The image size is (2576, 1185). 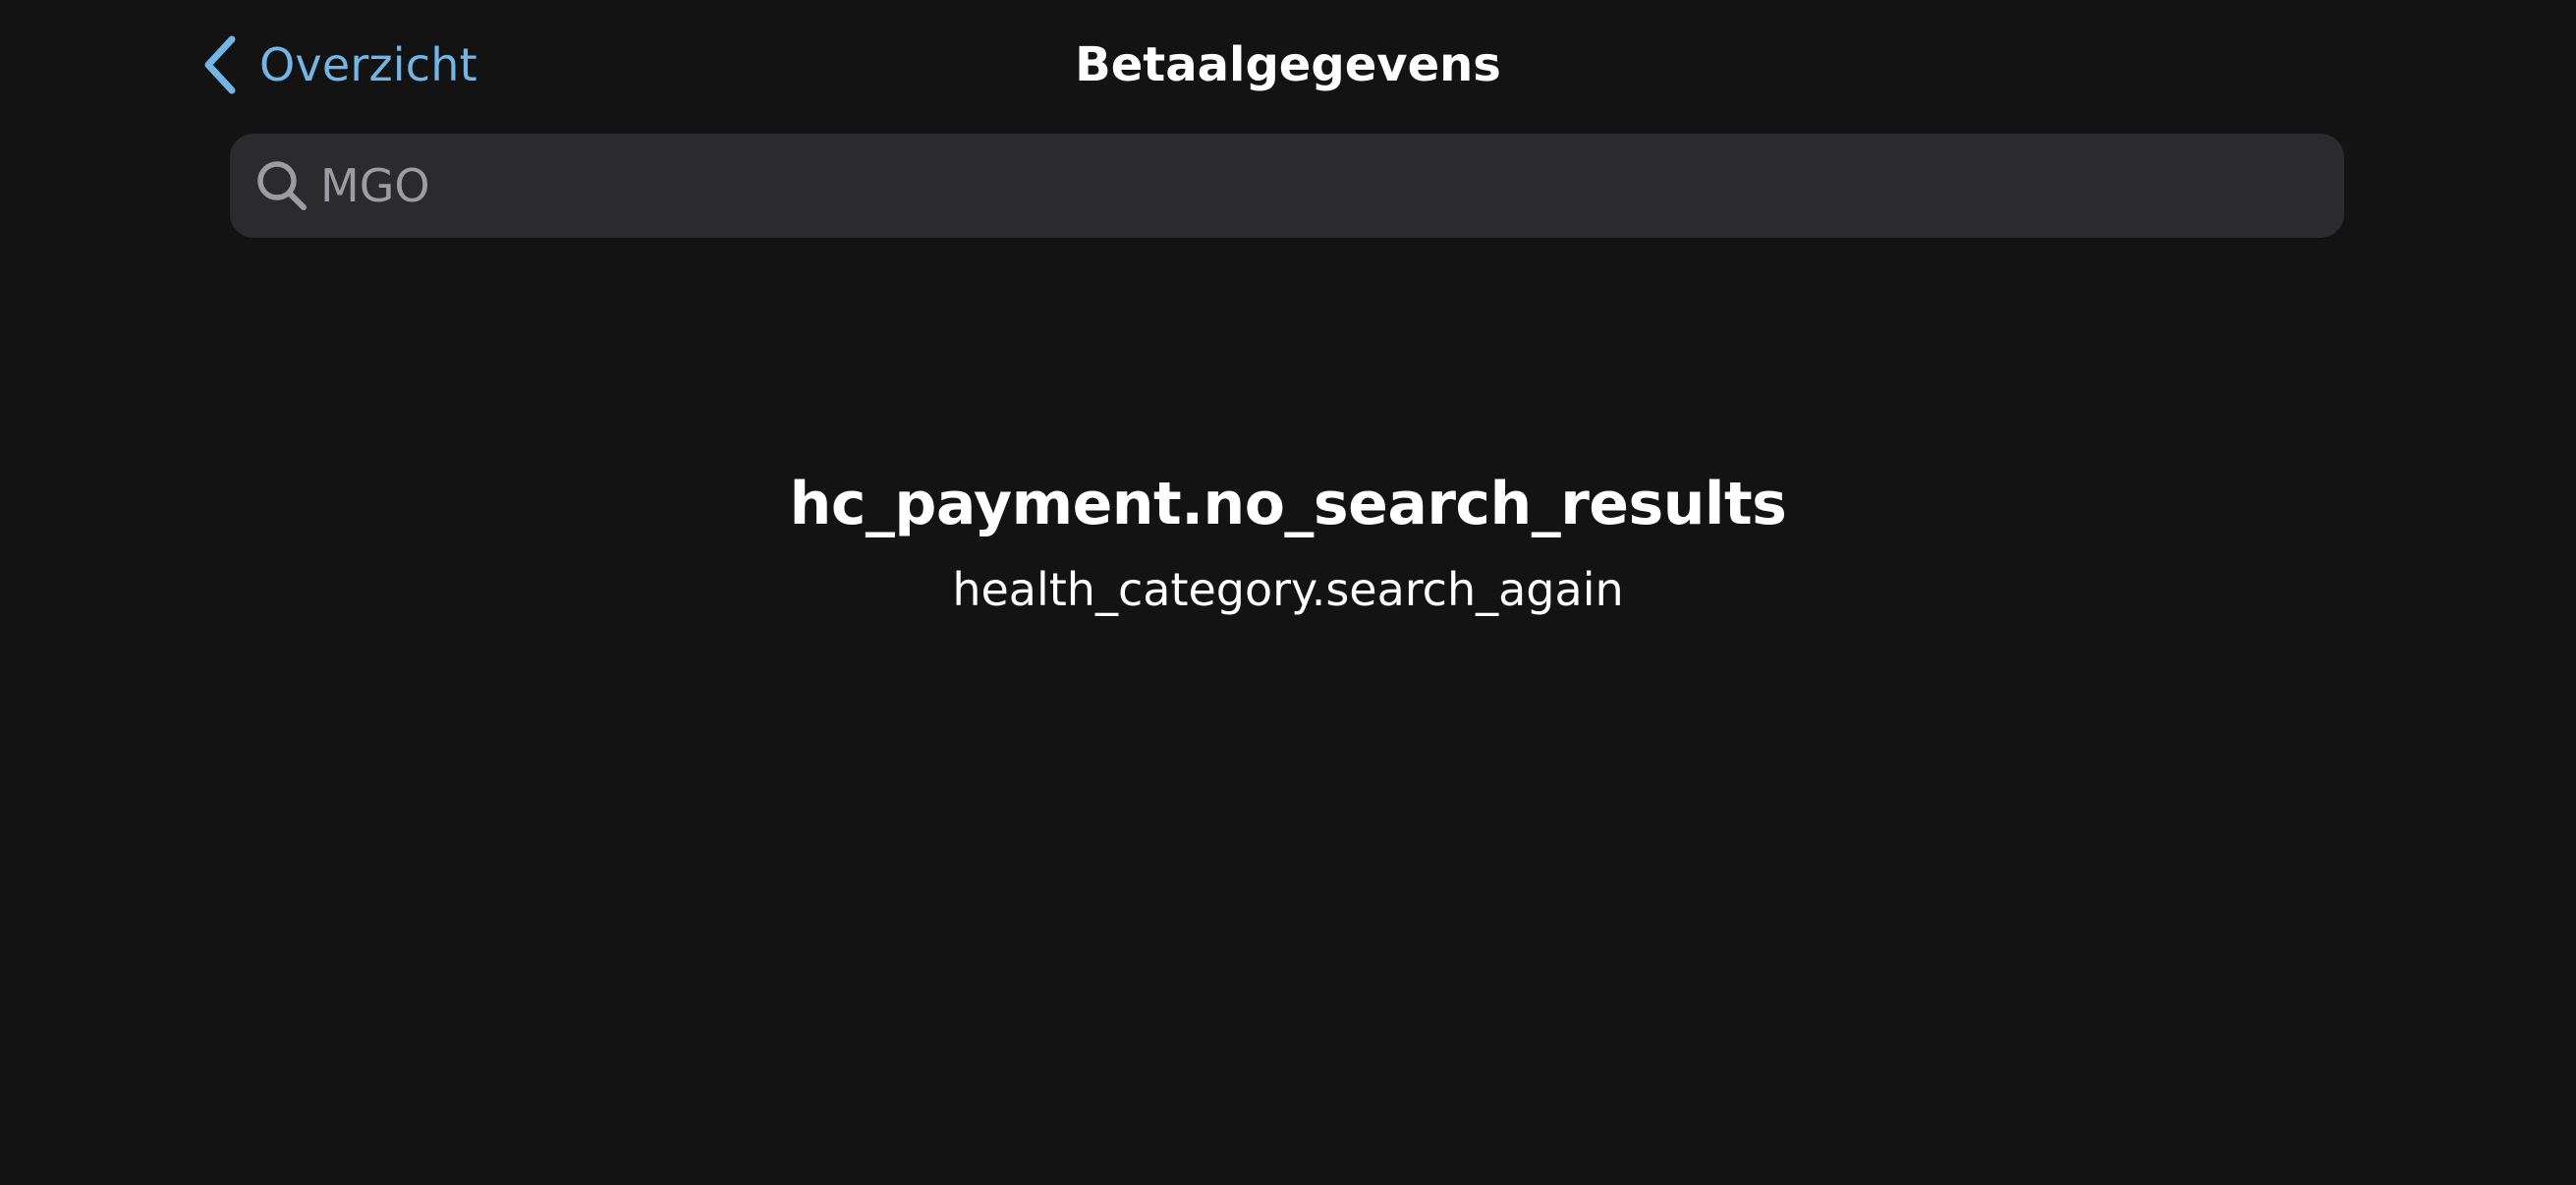 I want to click on search-input, so click(x=1332, y=185).